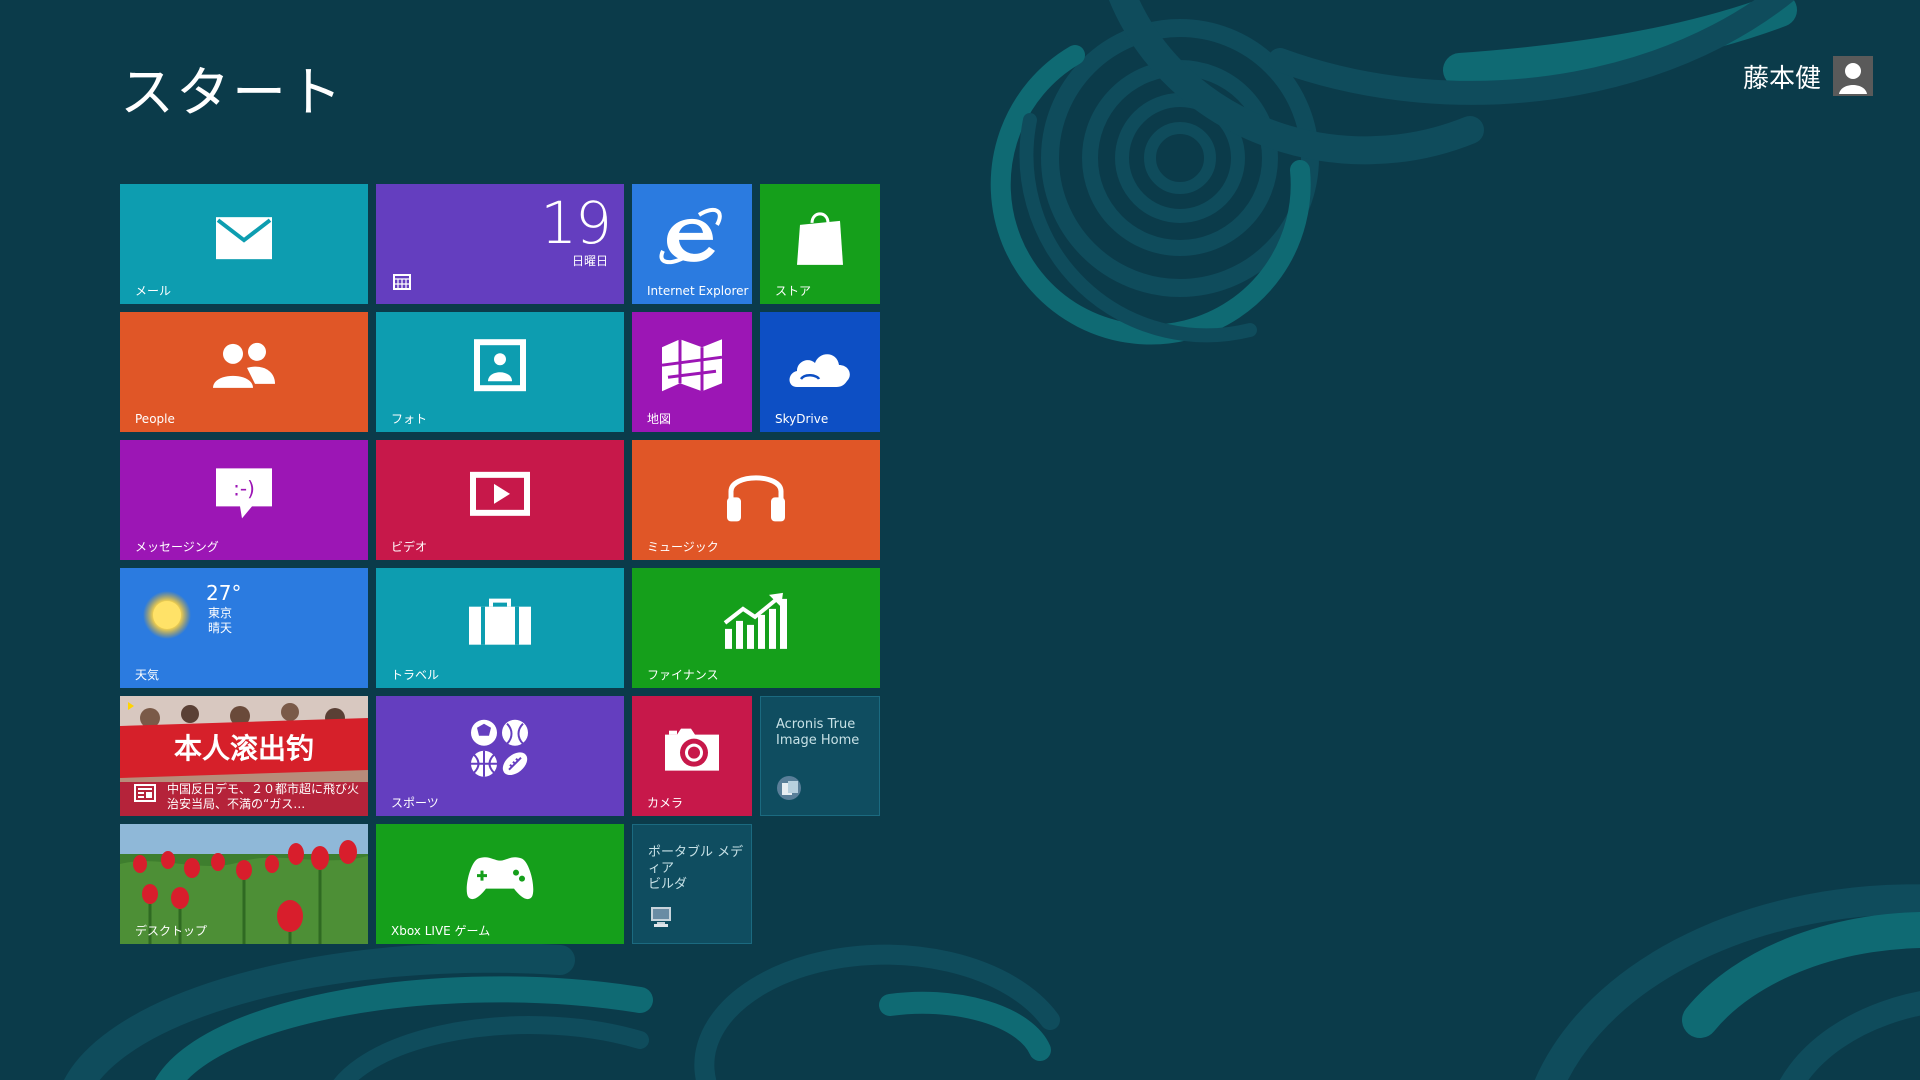 This screenshot has width=1920, height=1080. I want to click on tile-sports: スポーツ, so click(500, 756).